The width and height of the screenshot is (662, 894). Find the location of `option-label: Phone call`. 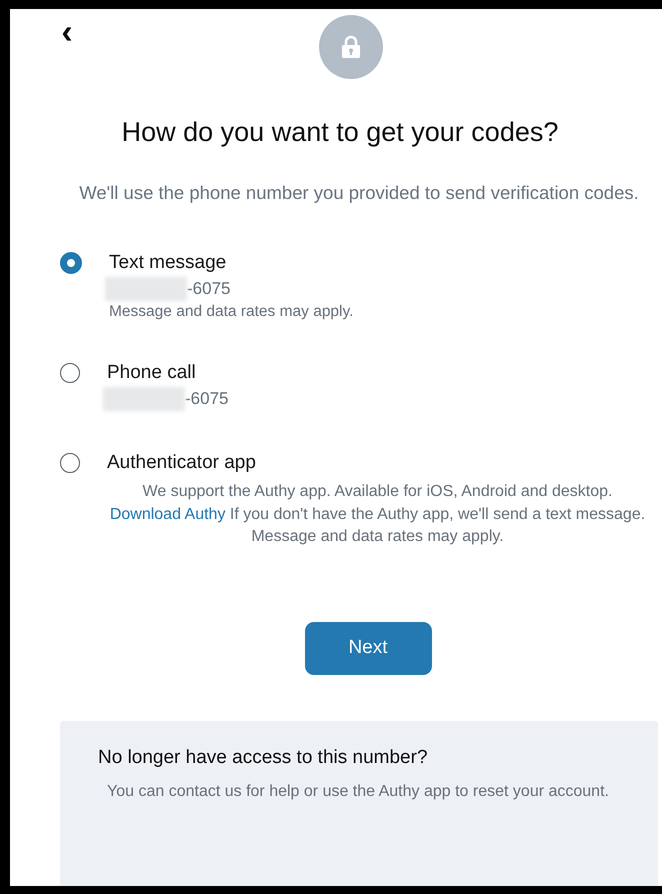

option-label: Phone call is located at coordinates (152, 373).